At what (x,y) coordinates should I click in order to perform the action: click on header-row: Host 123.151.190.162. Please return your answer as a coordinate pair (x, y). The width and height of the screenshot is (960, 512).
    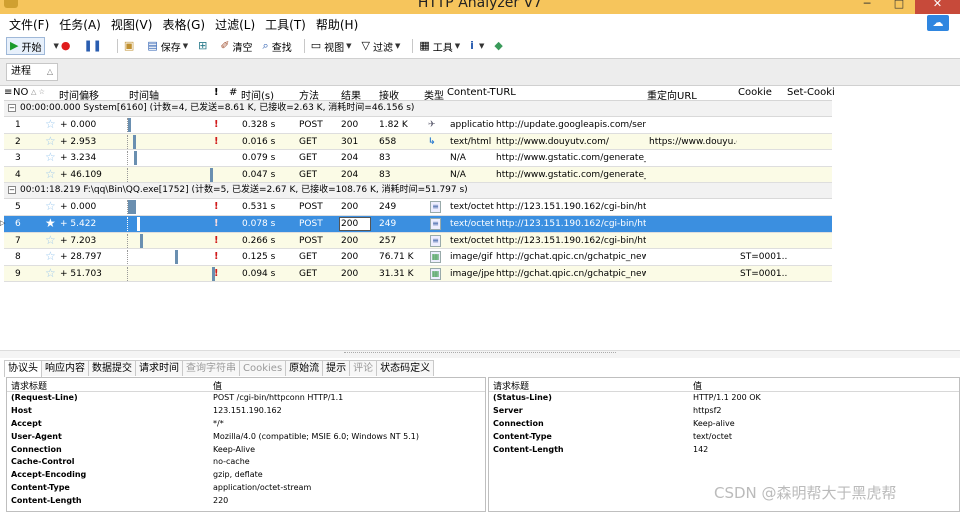
    Looking at the image, I should click on (246, 411).